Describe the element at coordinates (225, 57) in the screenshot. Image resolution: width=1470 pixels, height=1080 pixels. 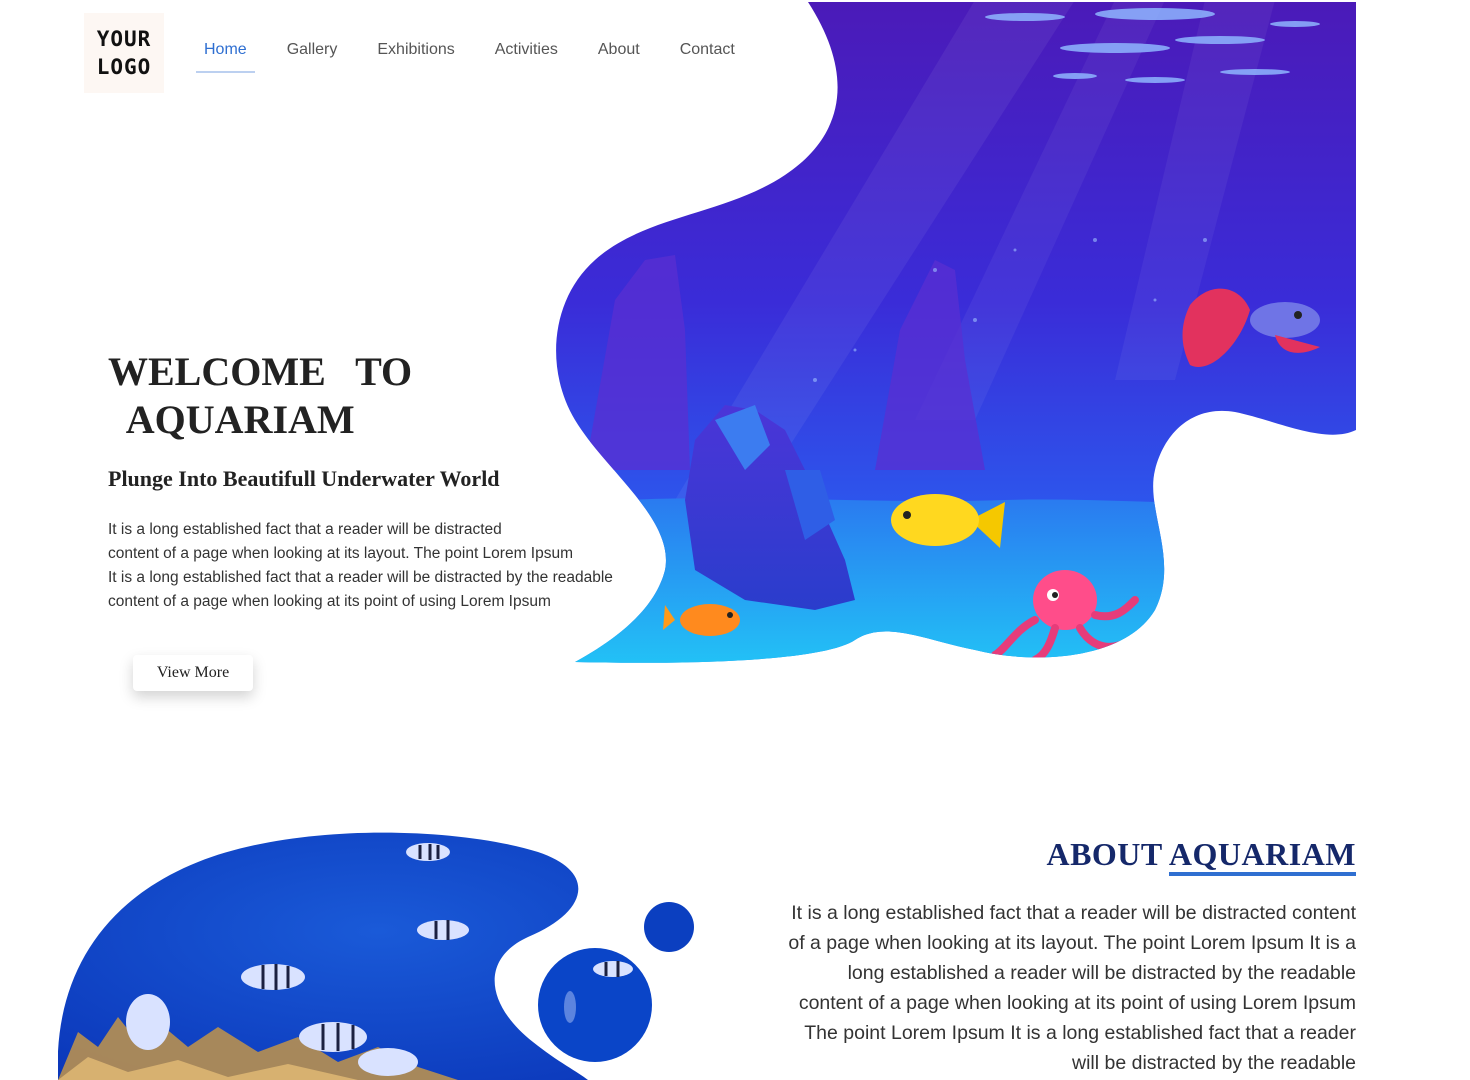
I see `nav-home: Home` at that location.